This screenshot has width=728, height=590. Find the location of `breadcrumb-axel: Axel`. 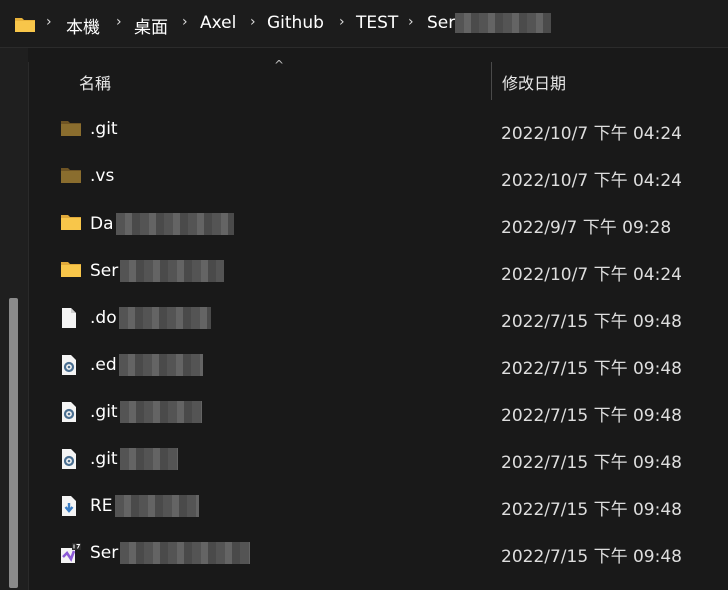

breadcrumb-axel: Axel is located at coordinates (218, 23).